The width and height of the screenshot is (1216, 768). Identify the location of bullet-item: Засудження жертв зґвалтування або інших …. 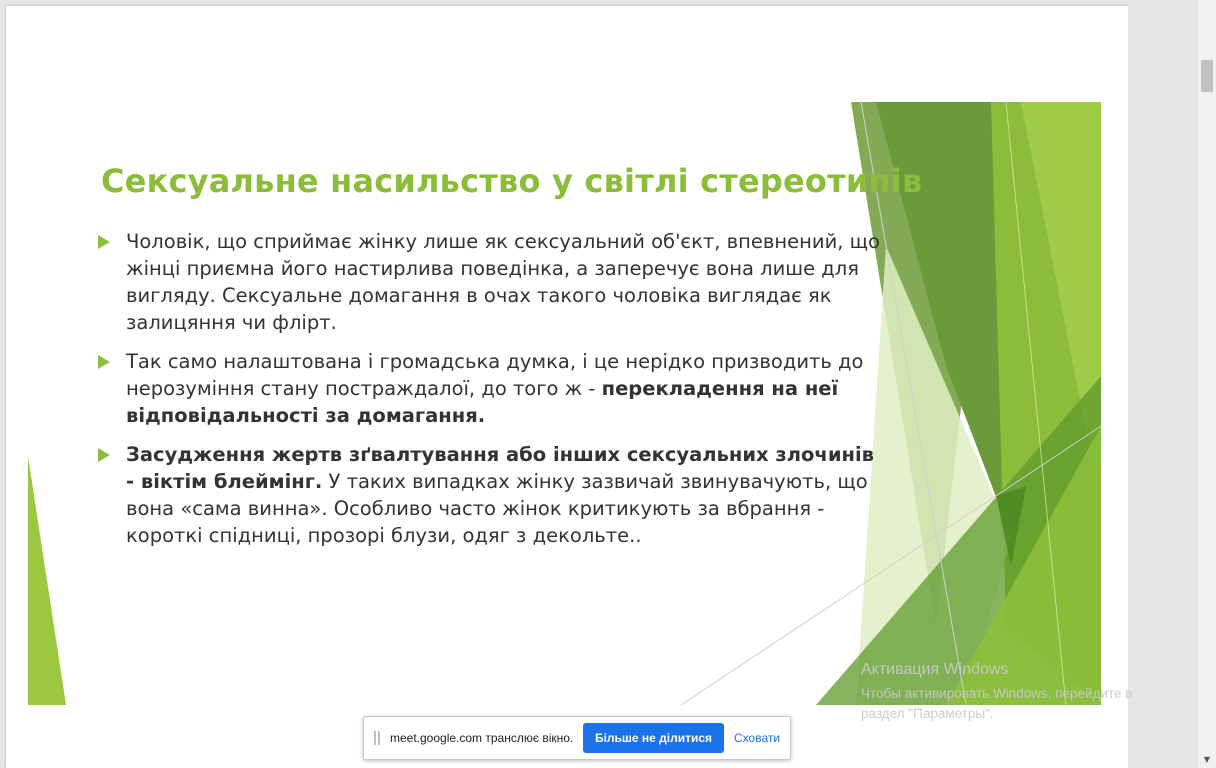
(491, 495).